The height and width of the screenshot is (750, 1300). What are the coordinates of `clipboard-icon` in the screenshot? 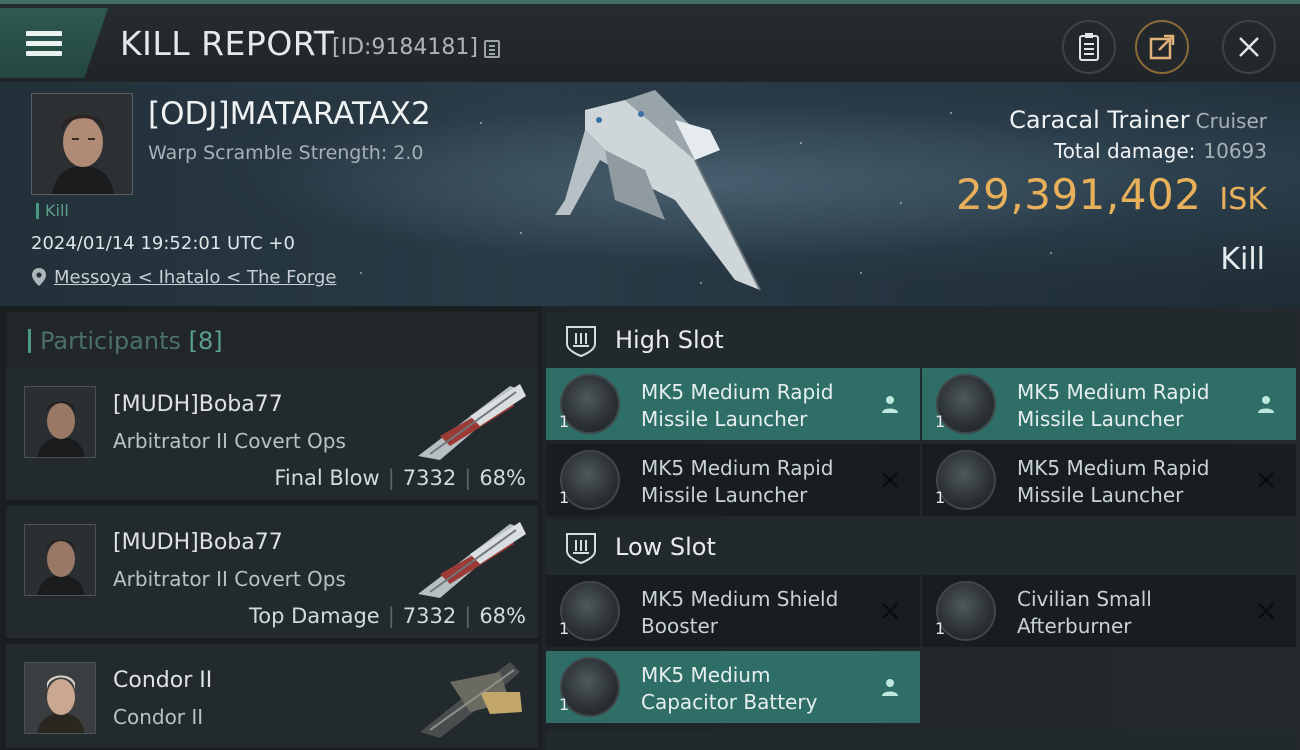 It's located at (1089, 47).